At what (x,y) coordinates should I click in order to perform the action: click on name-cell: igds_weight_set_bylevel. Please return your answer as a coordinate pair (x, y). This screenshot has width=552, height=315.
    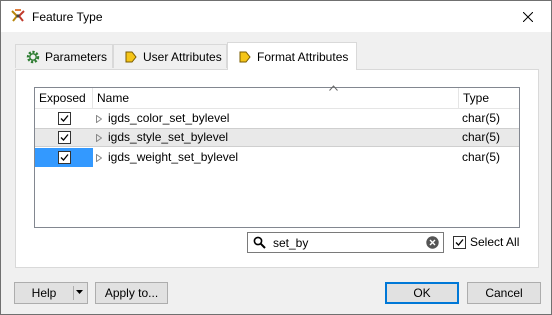
    Looking at the image, I should click on (275, 157).